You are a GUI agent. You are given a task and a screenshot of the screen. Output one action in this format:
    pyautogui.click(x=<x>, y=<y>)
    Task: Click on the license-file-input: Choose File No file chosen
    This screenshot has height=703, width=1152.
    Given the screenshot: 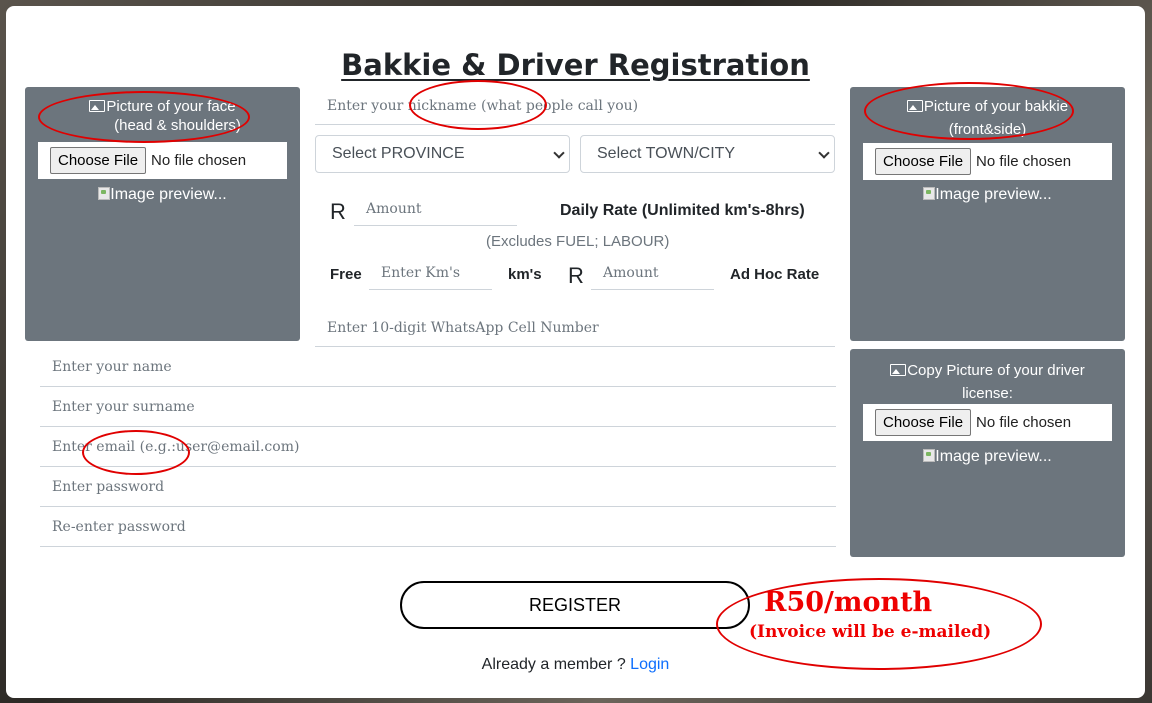 What is the action you would take?
    pyautogui.click(x=987, y=422)
    